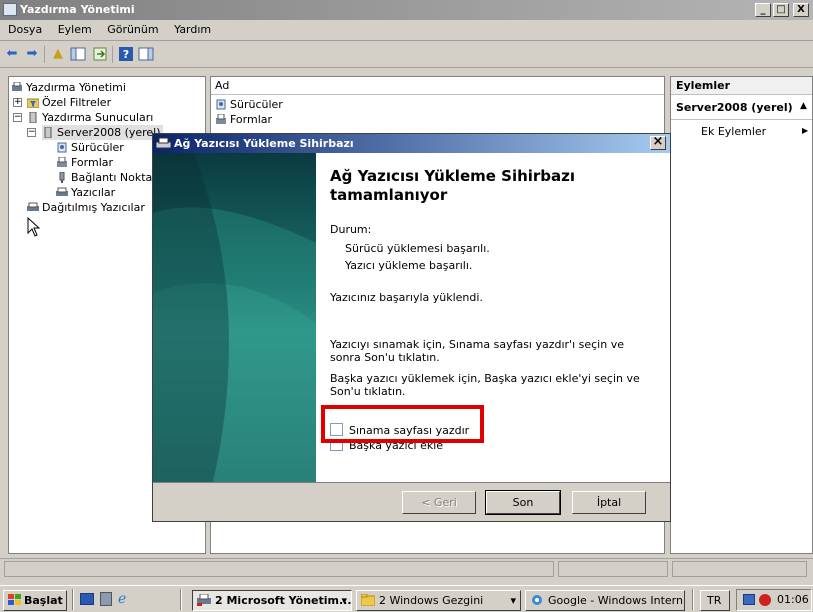 The height and width of the screenshot is (612, 813). What do you see at coordinates (733, 131) in the screenshot?
I see `more-actions-item: Ek Eylemler` at bounding box center [733, 131].